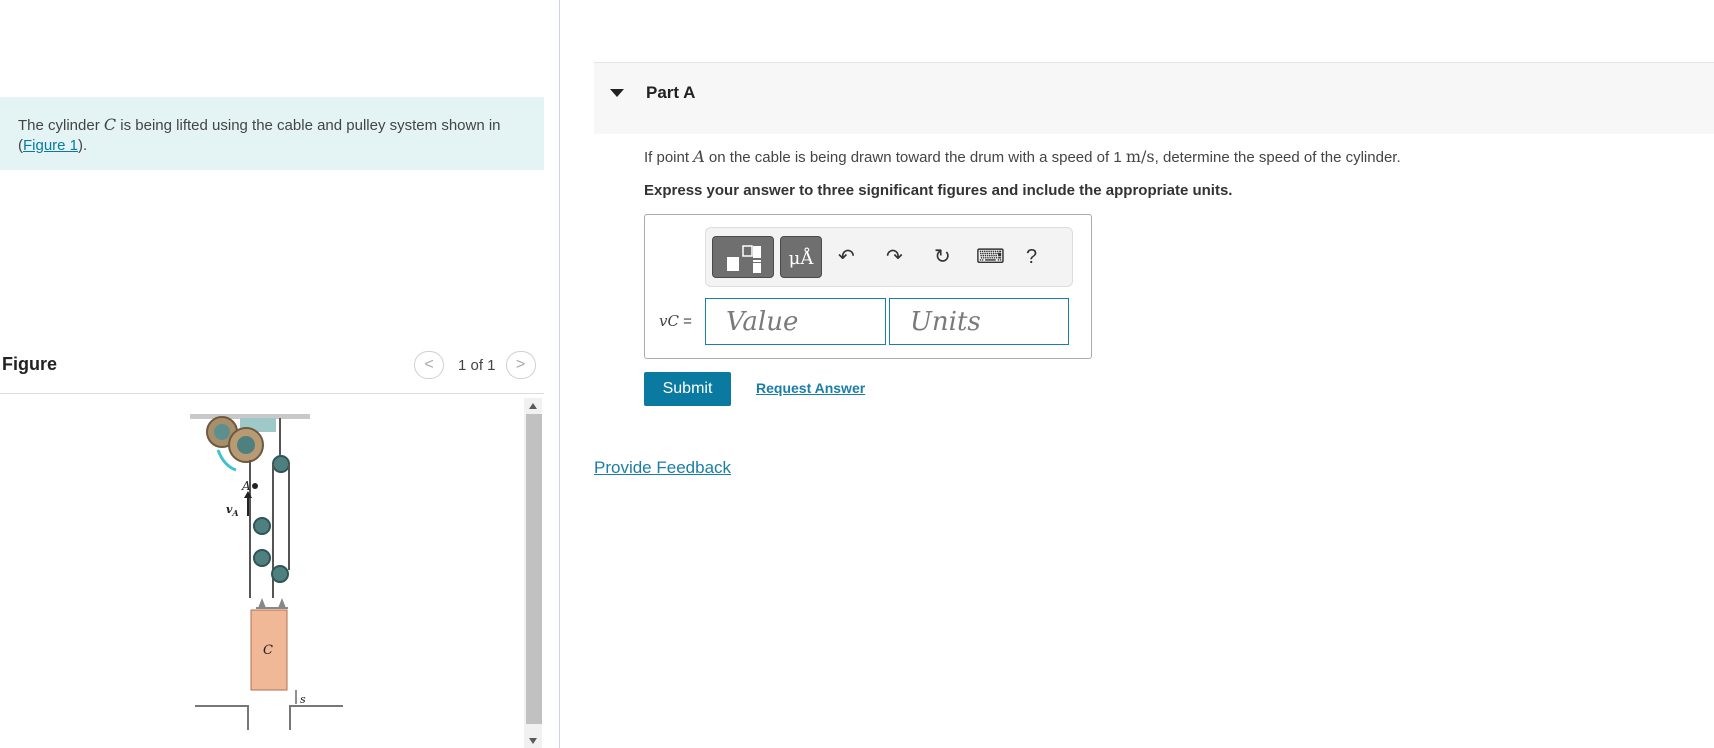 The height and width of the screenshot is (748, 1714). Describe the element at coordinates (1277, 157) in the screenshot. I see `question-after: , determine the speed of the cylinder.` at that location.